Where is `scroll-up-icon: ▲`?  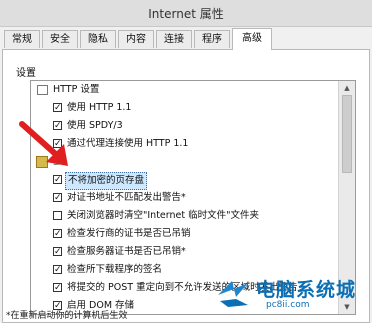
scroll-up-icon: ▲ is located at coordinates (347, 88).